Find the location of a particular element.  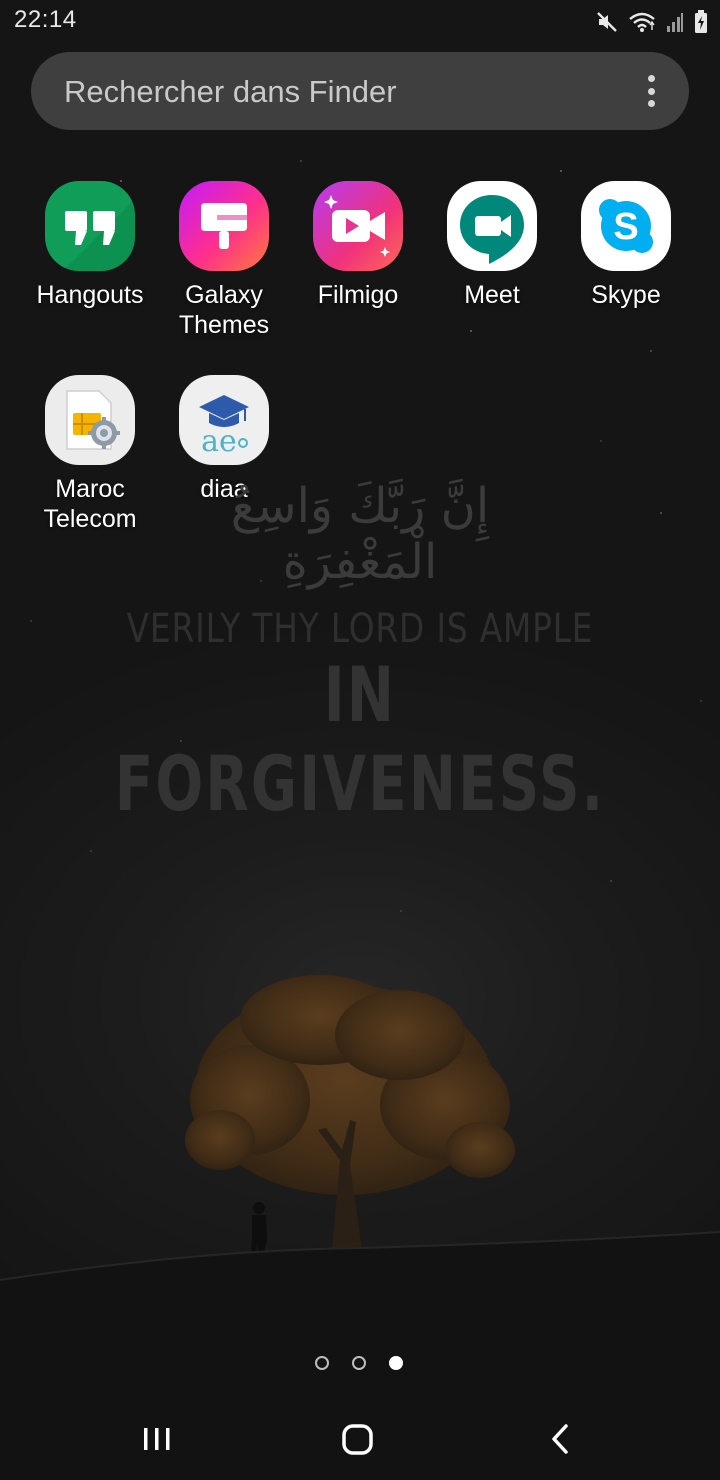

home-icon is located at coordinates (358, 1440).